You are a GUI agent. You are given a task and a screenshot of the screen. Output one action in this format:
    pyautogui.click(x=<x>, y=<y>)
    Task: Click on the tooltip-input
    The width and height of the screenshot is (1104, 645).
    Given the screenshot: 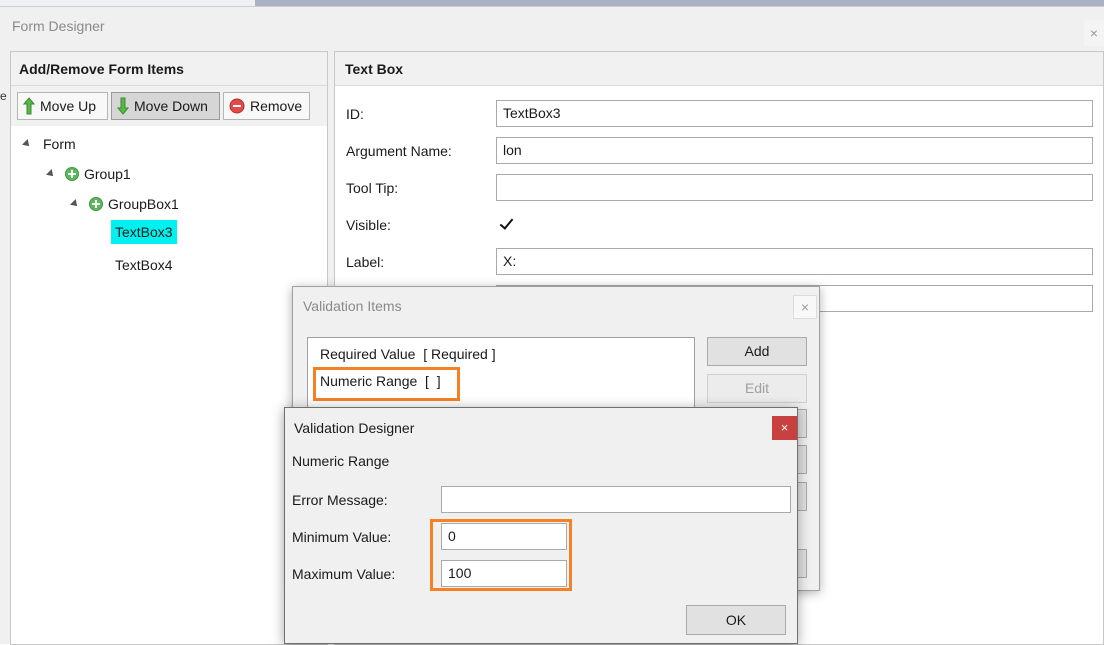 What is the action you would take?
    pyautogui.click(x=794, y=187)
    